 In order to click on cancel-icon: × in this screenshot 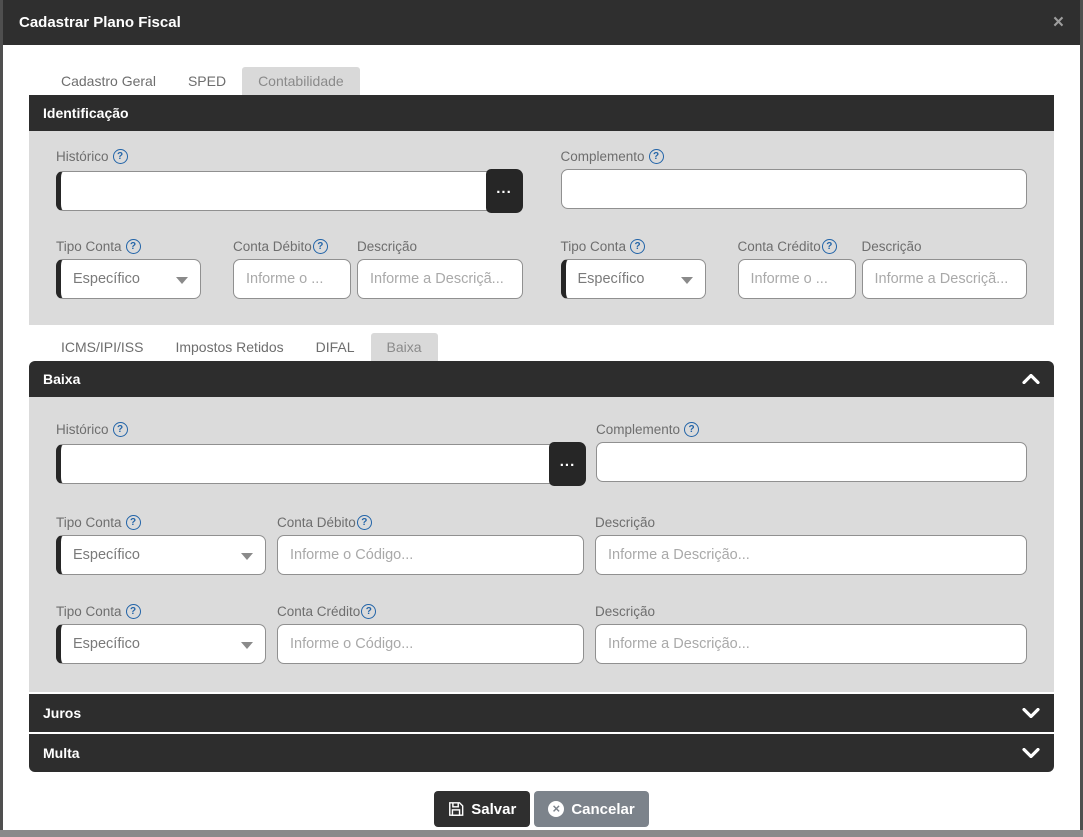, I will do `click(556, 809)`.